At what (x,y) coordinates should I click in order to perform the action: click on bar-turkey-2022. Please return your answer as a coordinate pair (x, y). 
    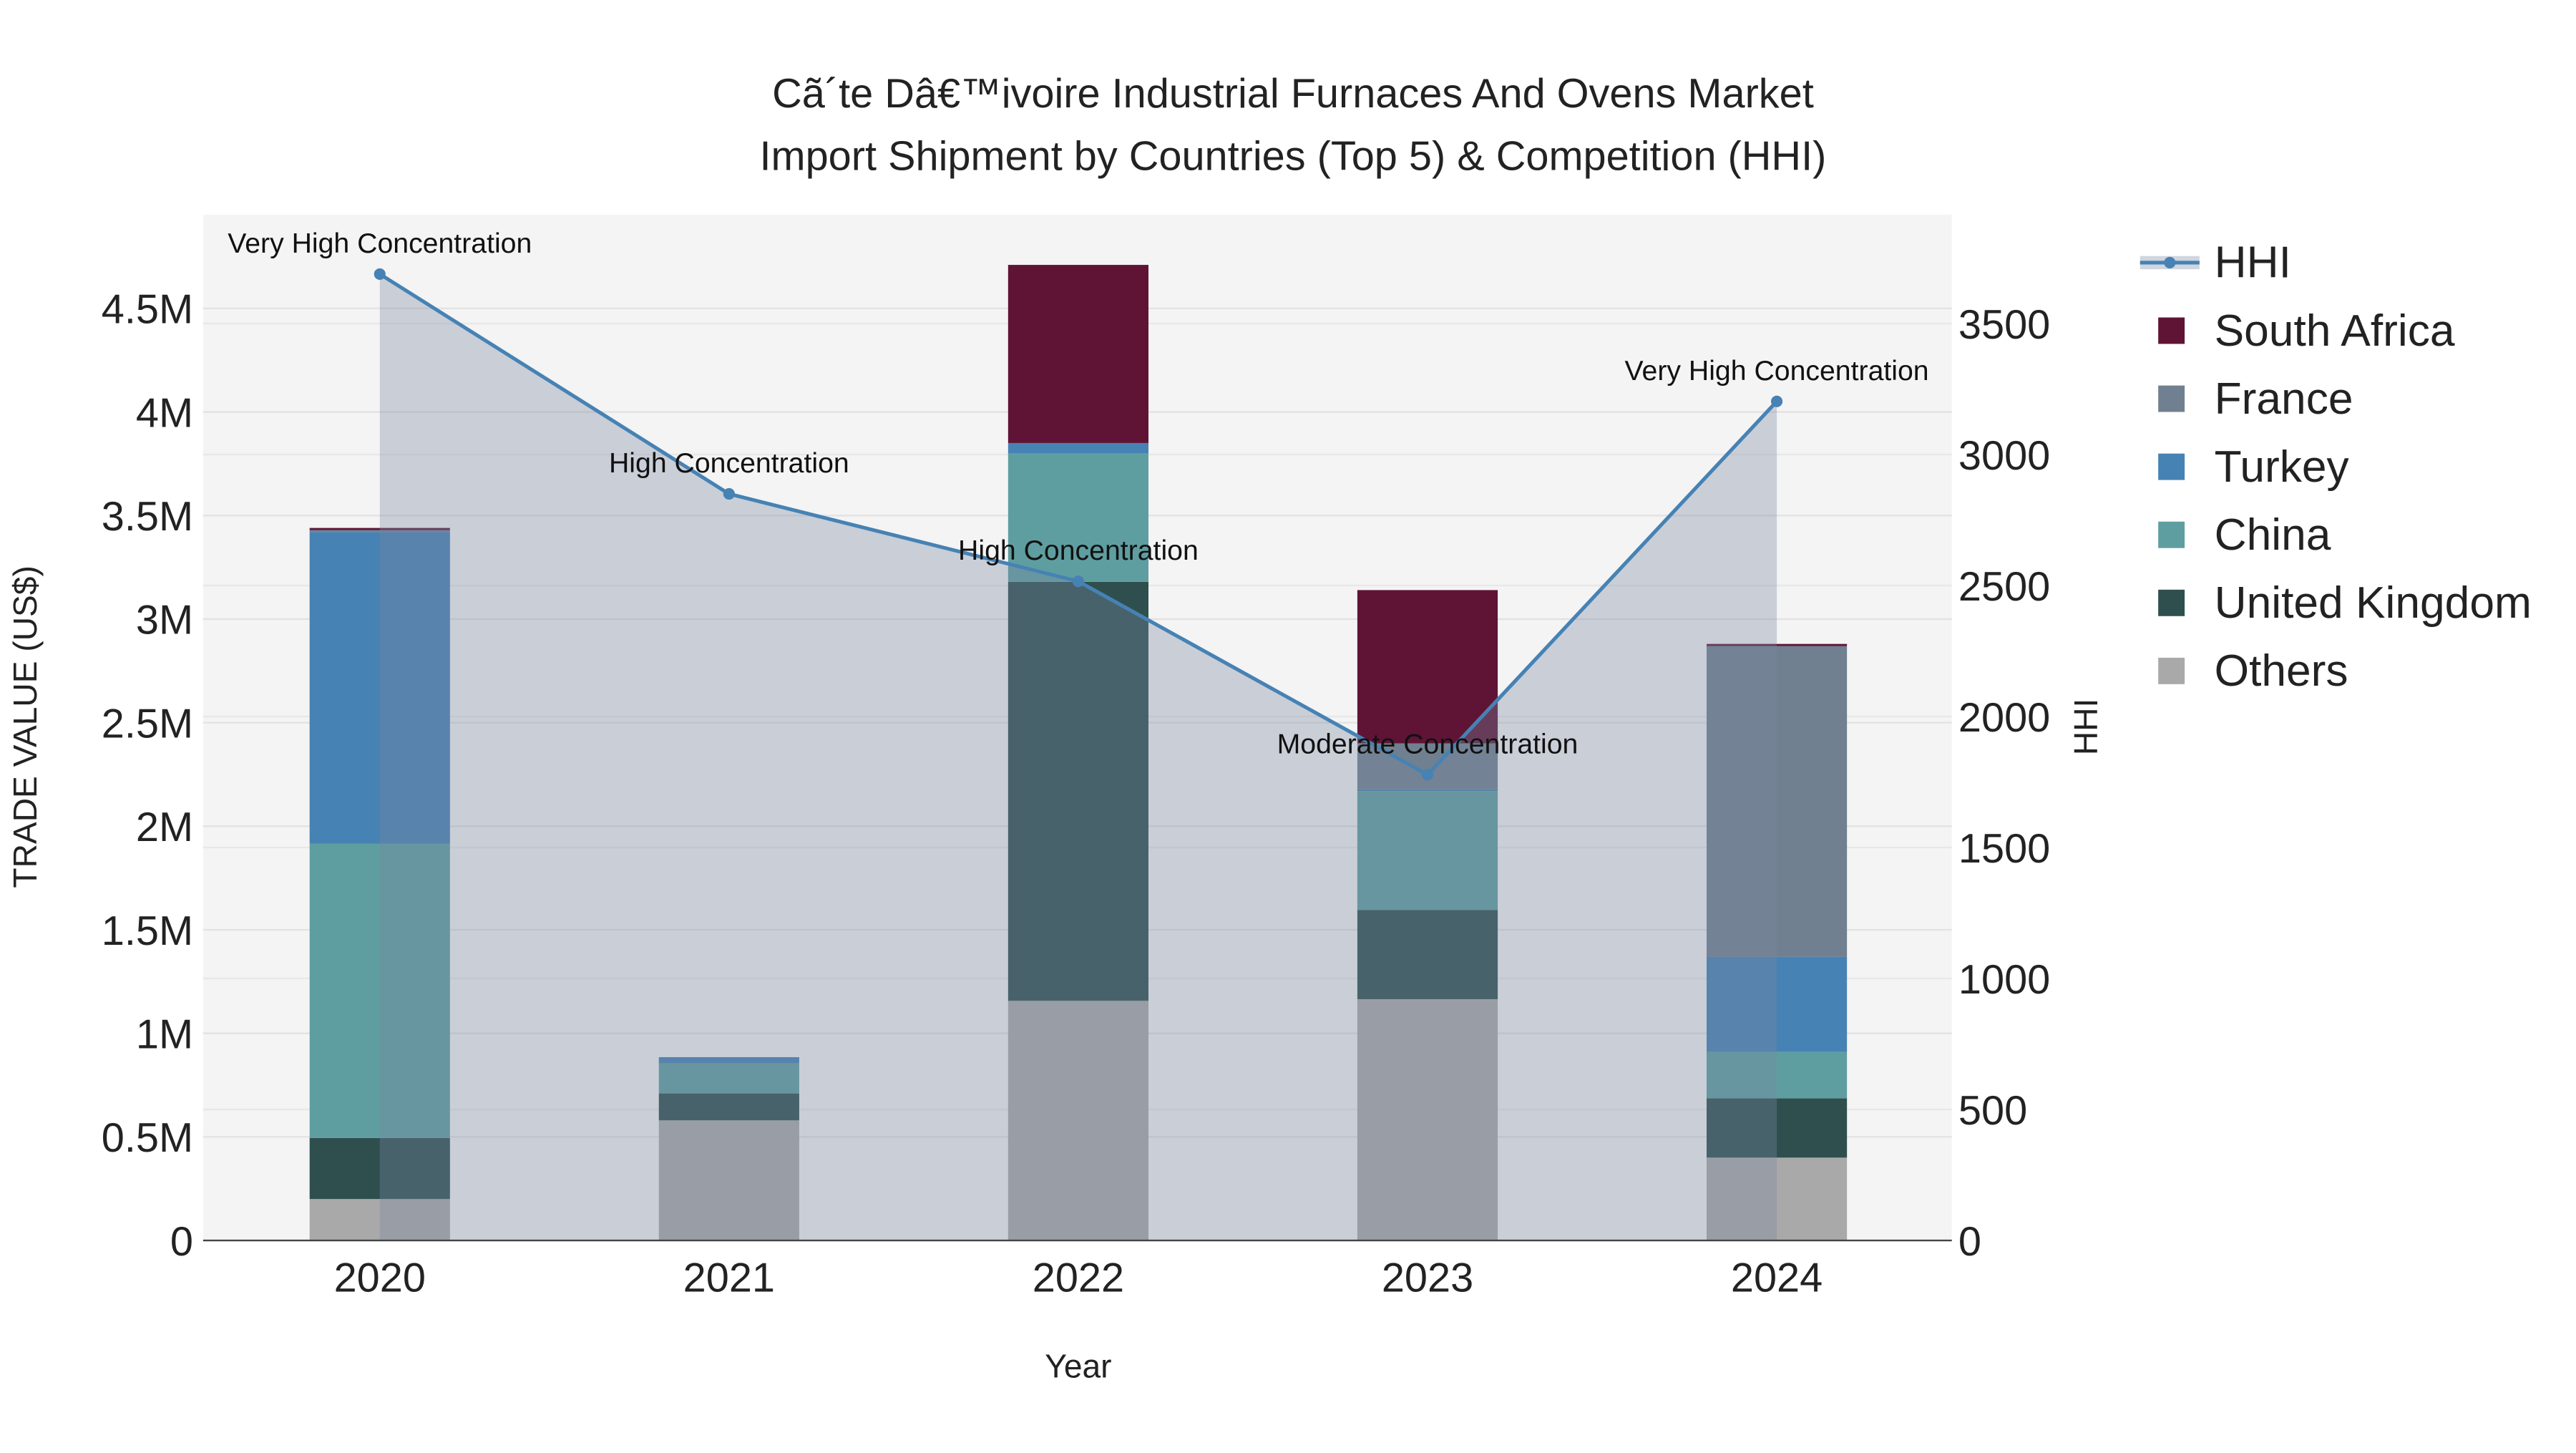
    Looking at the image, I should click on (1078, 448).